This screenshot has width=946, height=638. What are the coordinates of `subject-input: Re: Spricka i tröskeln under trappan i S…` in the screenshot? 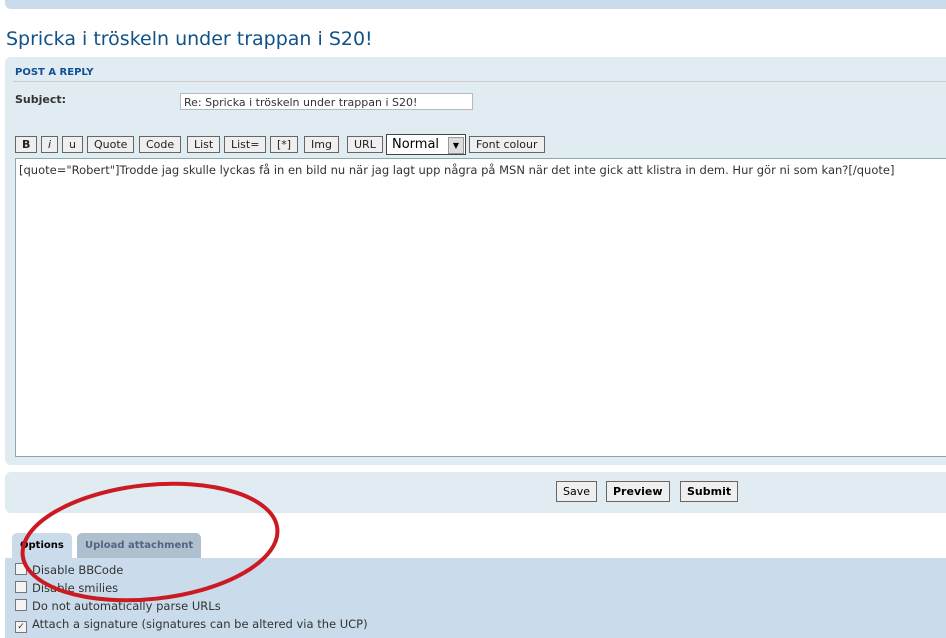 It's located at (326, 101).